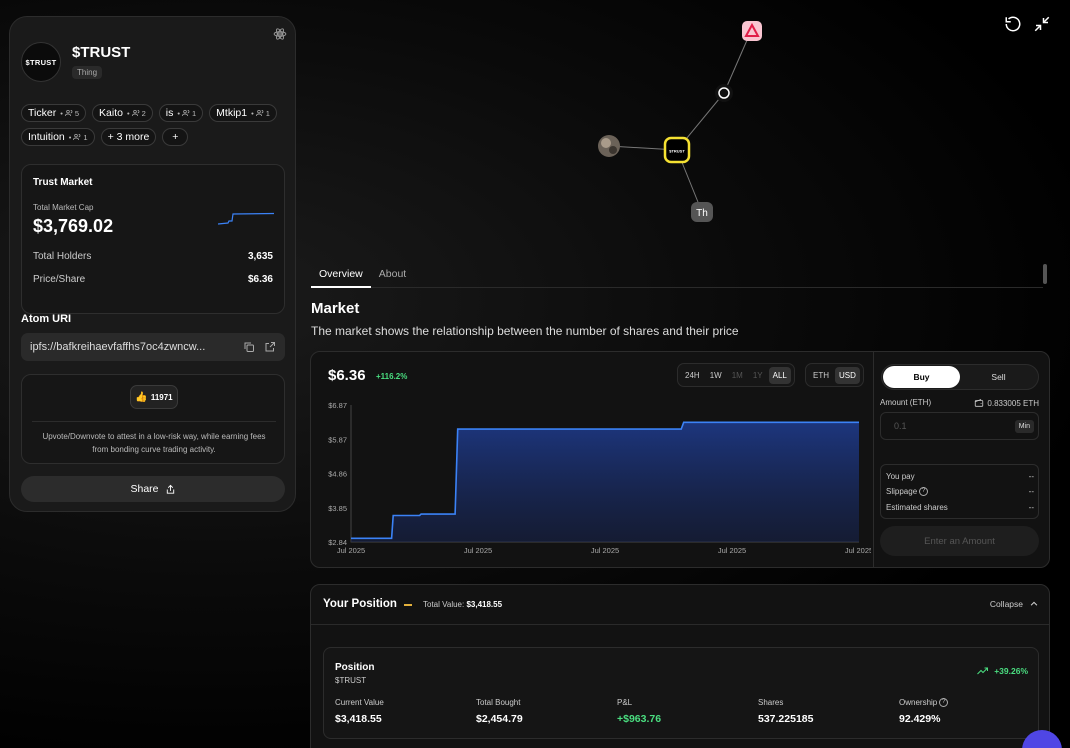 This screenshot has width=1070, height=748. Describe the element at coordinates (1013, 24) in the screenshot. I see `reset-icon` at that location.